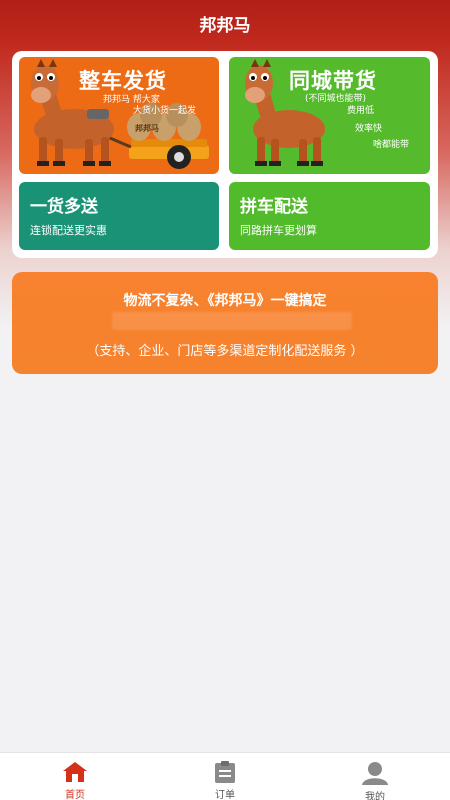 The image size is (450, 800). I want to click on same-city-tile: 同城带货 (不同城也能带) 费用低 效率快 啥都能带, so click(329, 115).